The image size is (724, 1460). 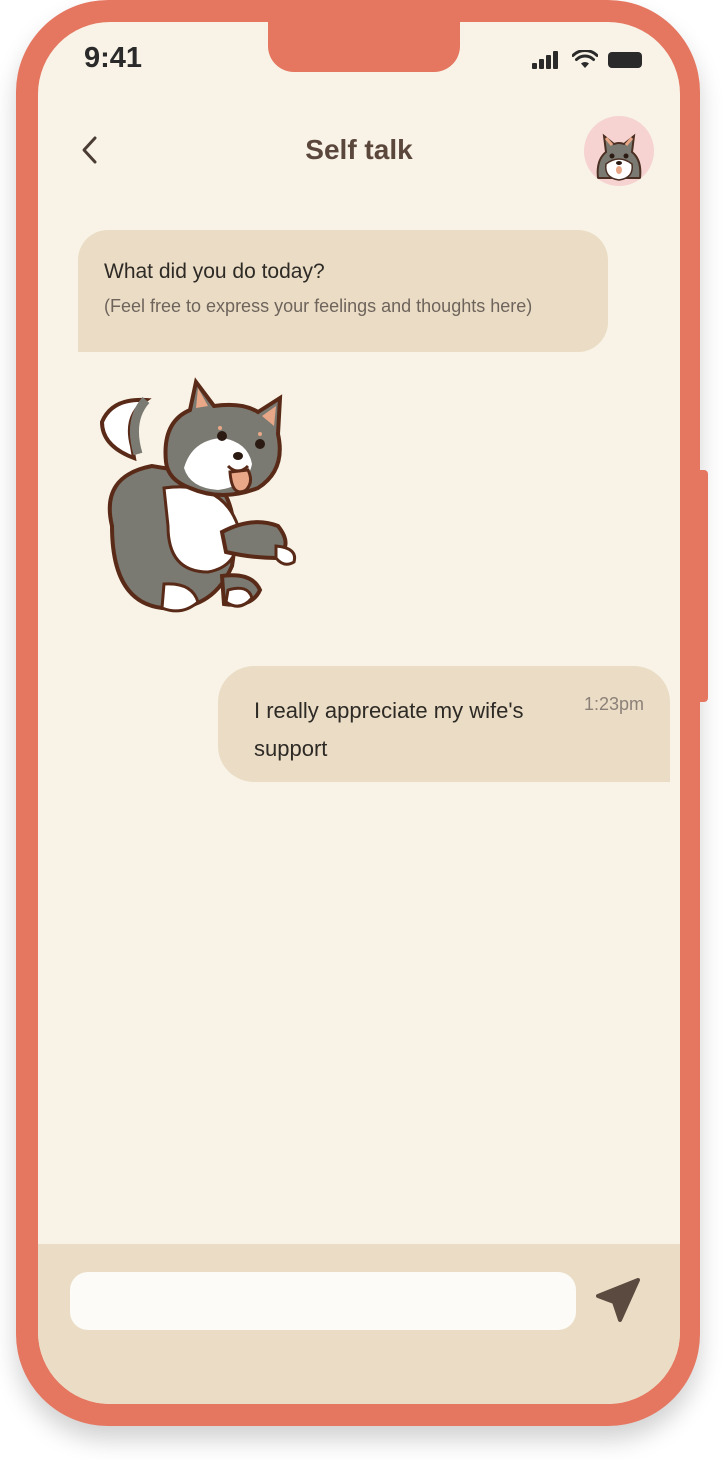 What do you see at coordinates (113, 58) in the screenshot?
I see `status-time: 9:41` at bounding box center [113, 58].